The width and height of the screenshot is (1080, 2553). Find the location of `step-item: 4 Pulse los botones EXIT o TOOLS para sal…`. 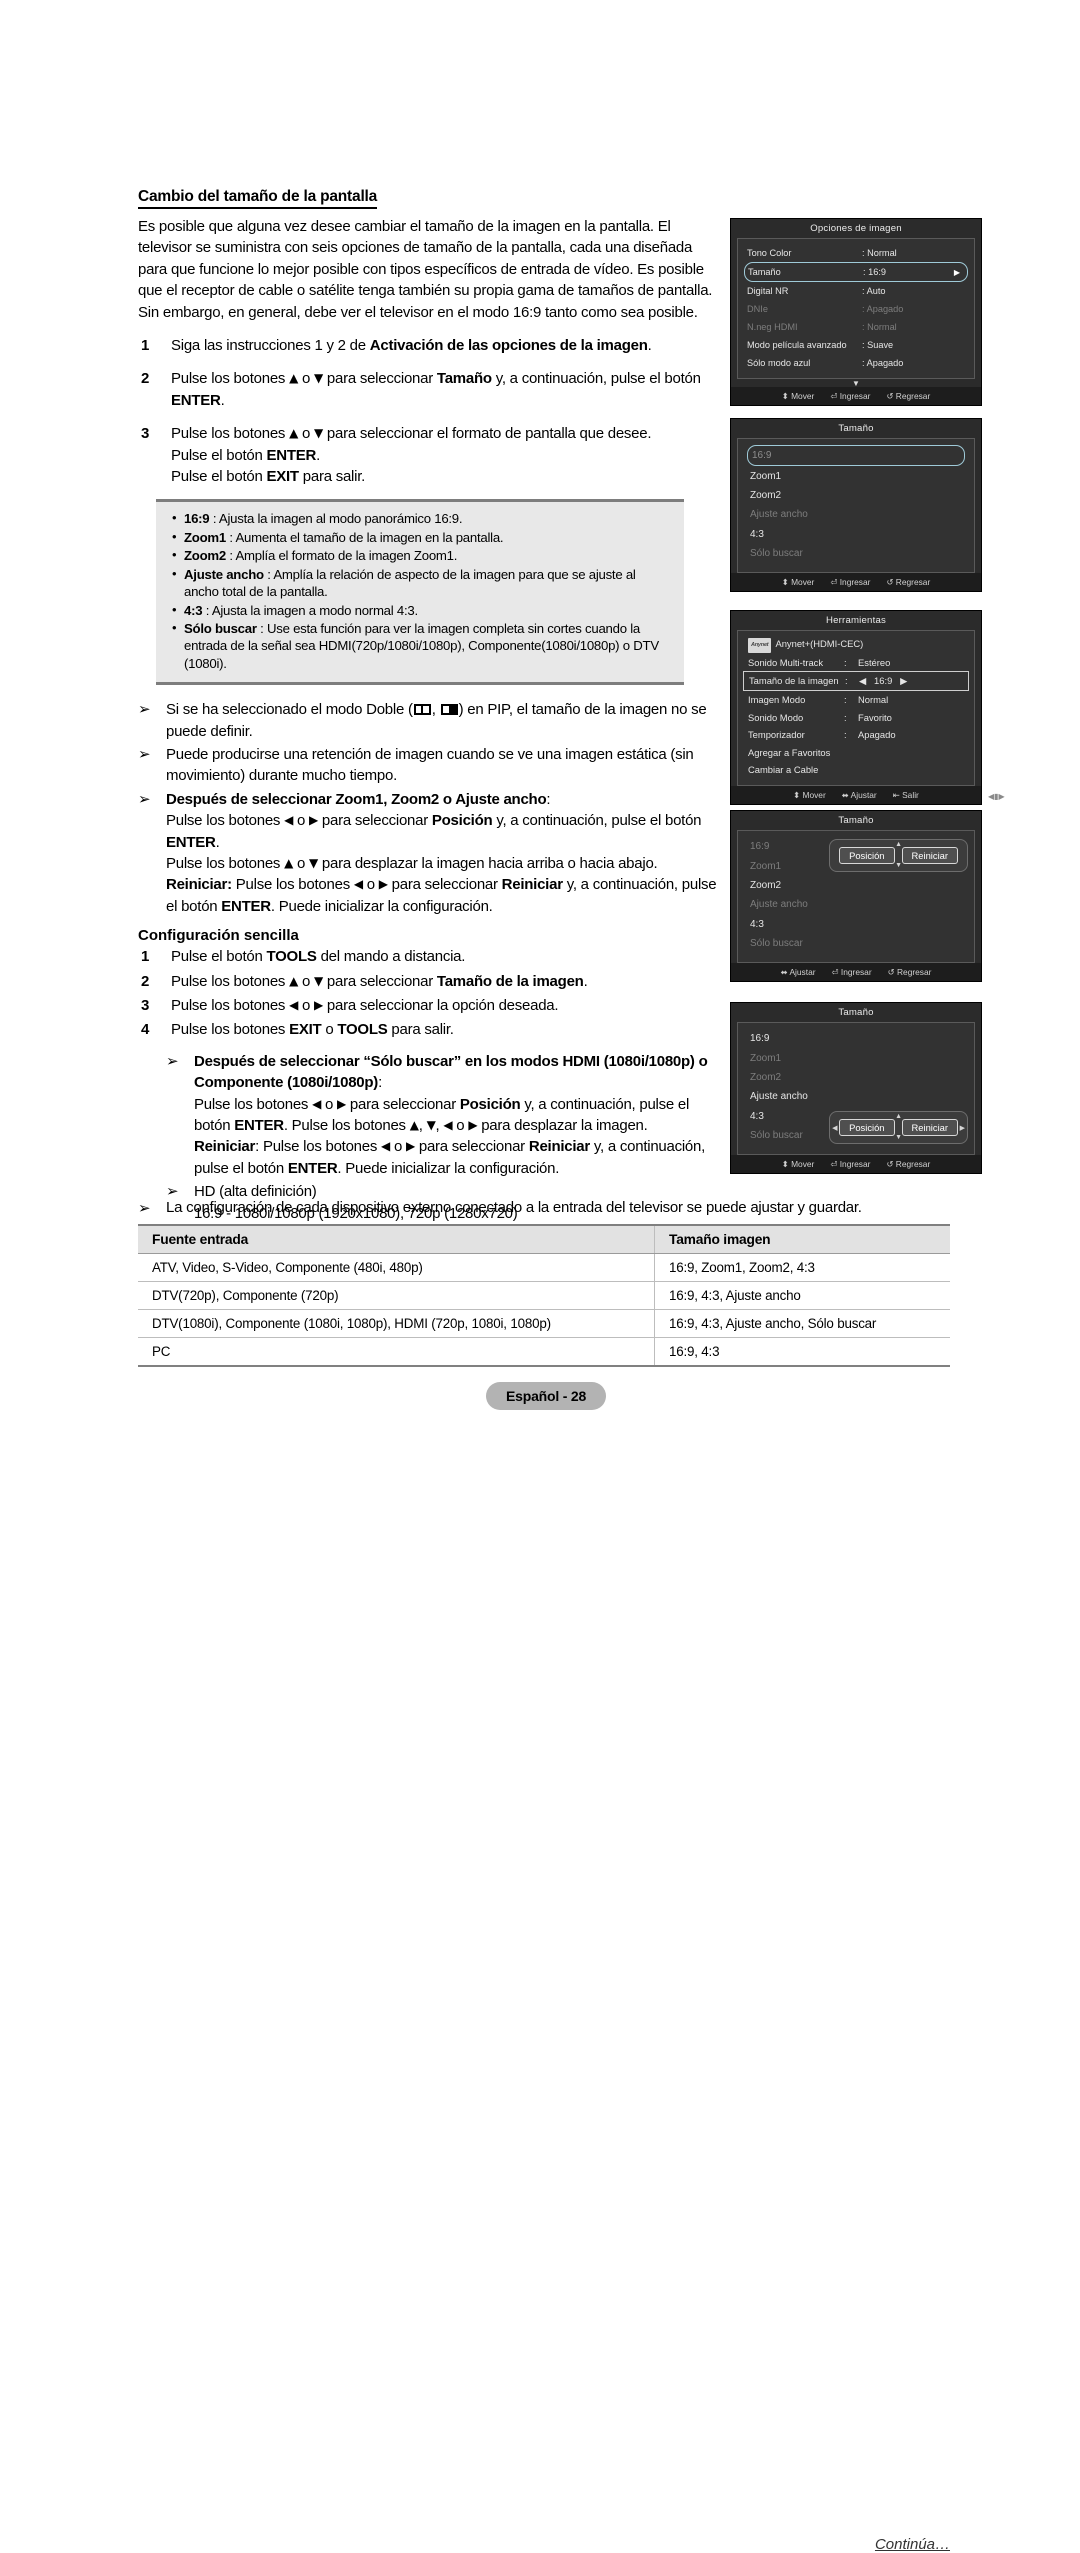

step-item: 4 Pulse los botones EXIT o TOOLS para sal… is located at coordinates (428, 1029).